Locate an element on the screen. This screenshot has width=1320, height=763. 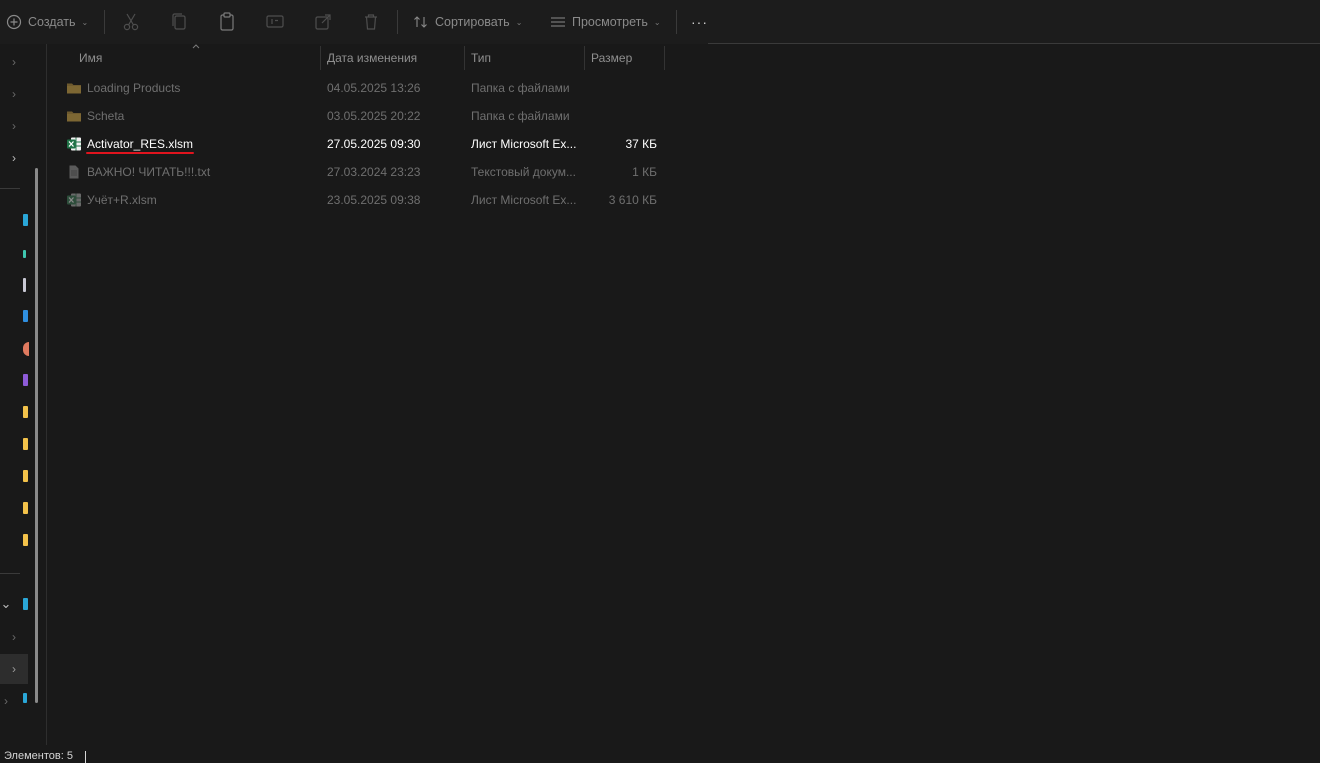
status-bar: Элементов: 5 is located at coordinates (660, 754).